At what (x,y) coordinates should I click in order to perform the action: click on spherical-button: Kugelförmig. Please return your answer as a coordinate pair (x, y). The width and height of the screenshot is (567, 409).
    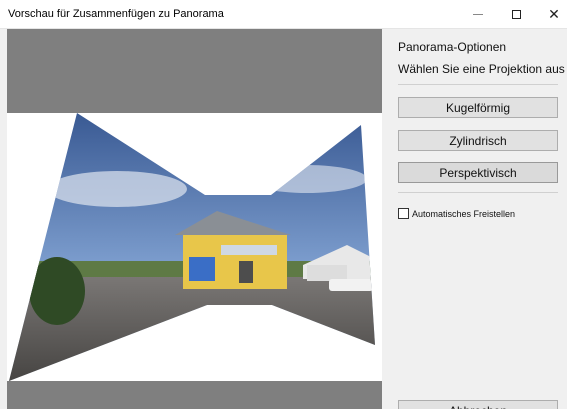
    Looking at the image, I should click on (478, 107).